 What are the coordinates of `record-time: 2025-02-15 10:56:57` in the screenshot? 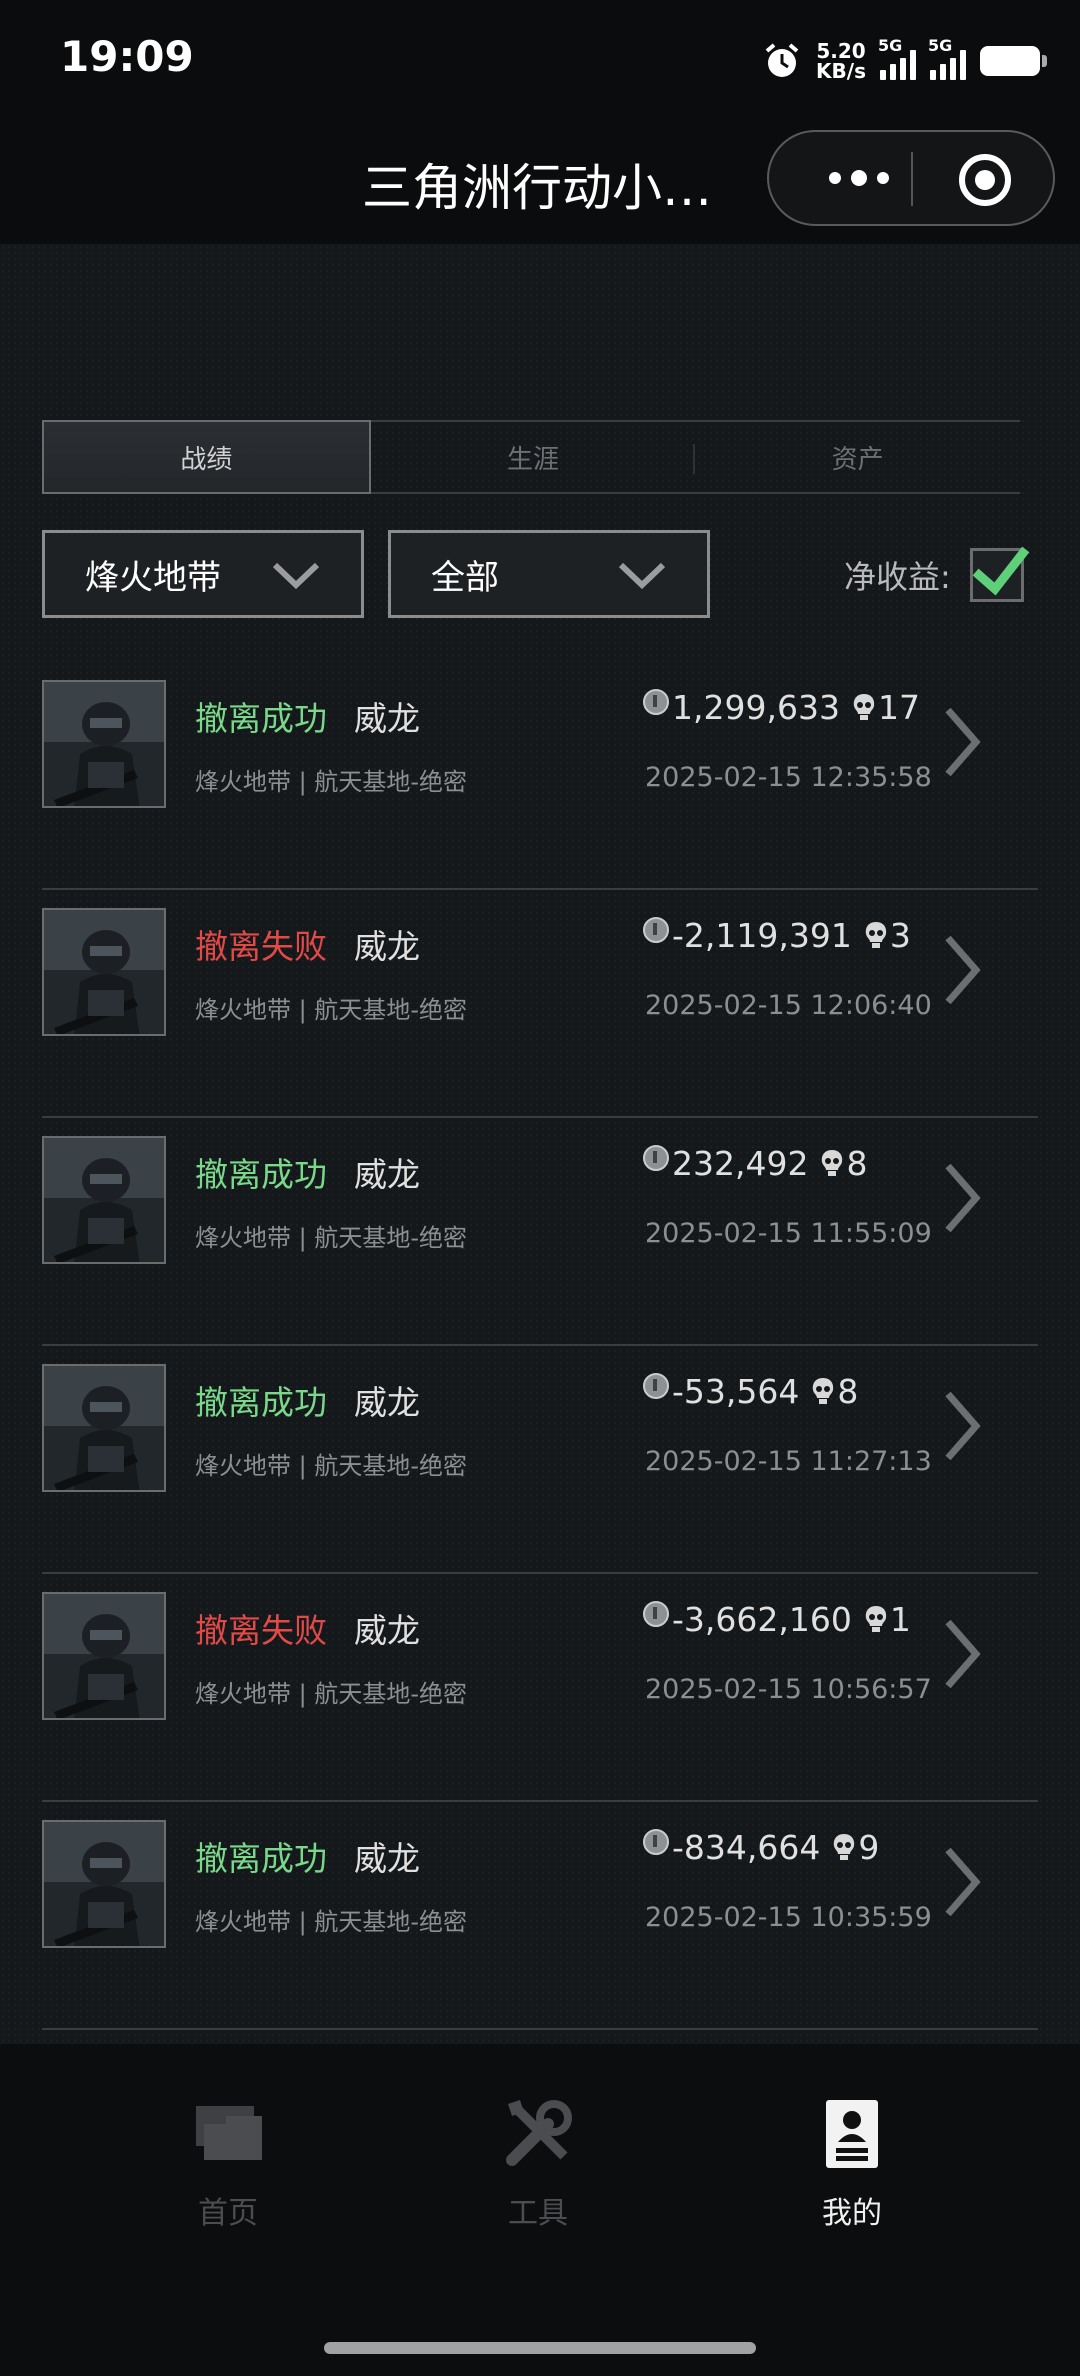 It's located at (788, 1689).